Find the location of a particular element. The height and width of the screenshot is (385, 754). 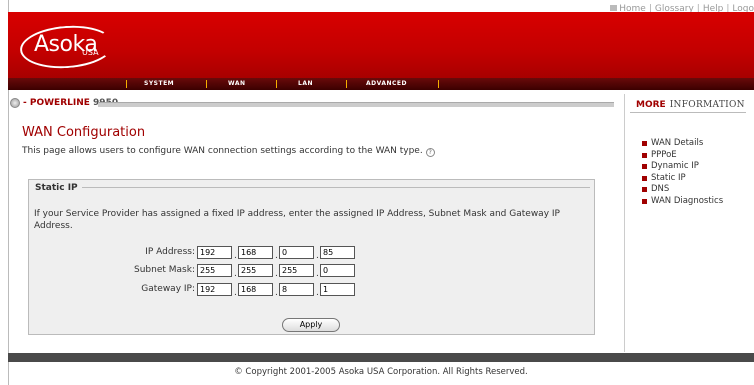

brand-sub: USA is located at coordinates (90, 52).